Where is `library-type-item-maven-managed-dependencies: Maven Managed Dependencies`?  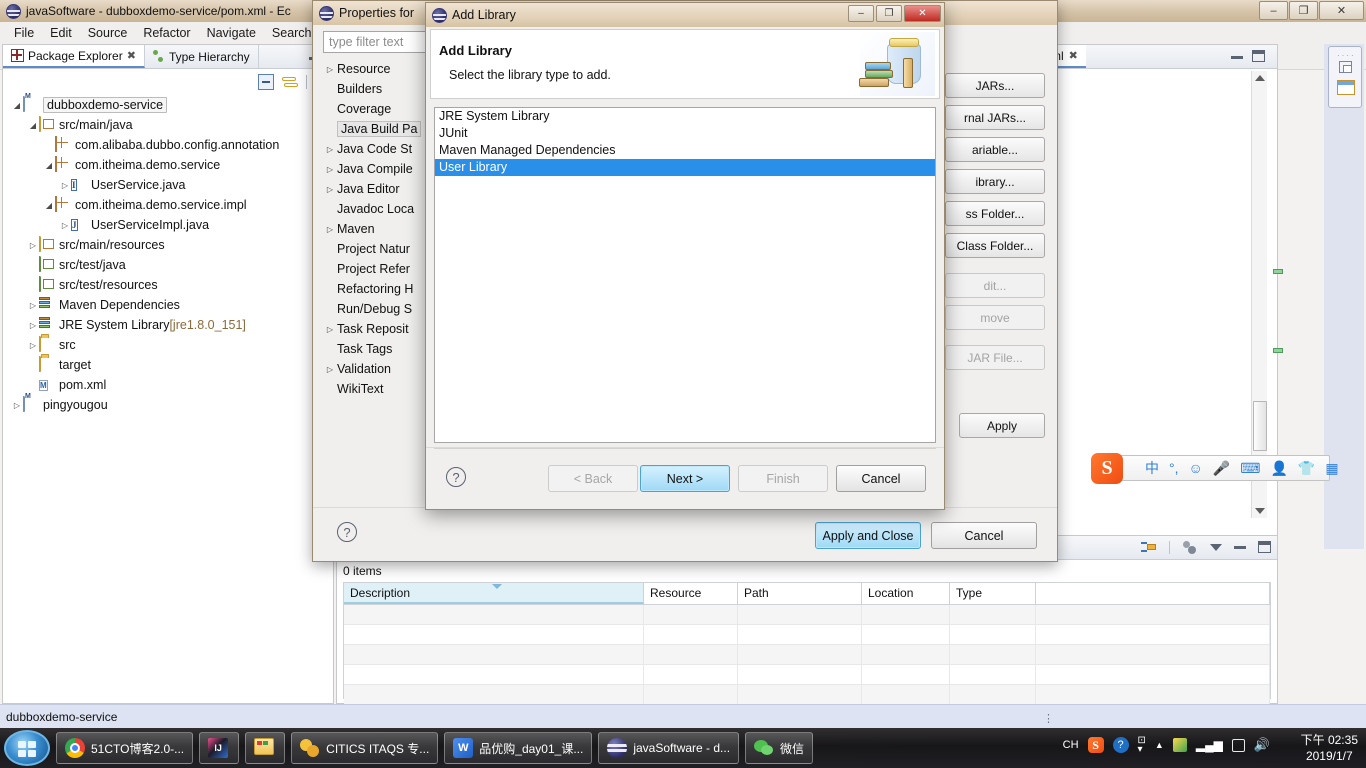 library-type-item-maven-managed-dependencies: Maven Managed Dependencies is located at coordinates (685, 150).